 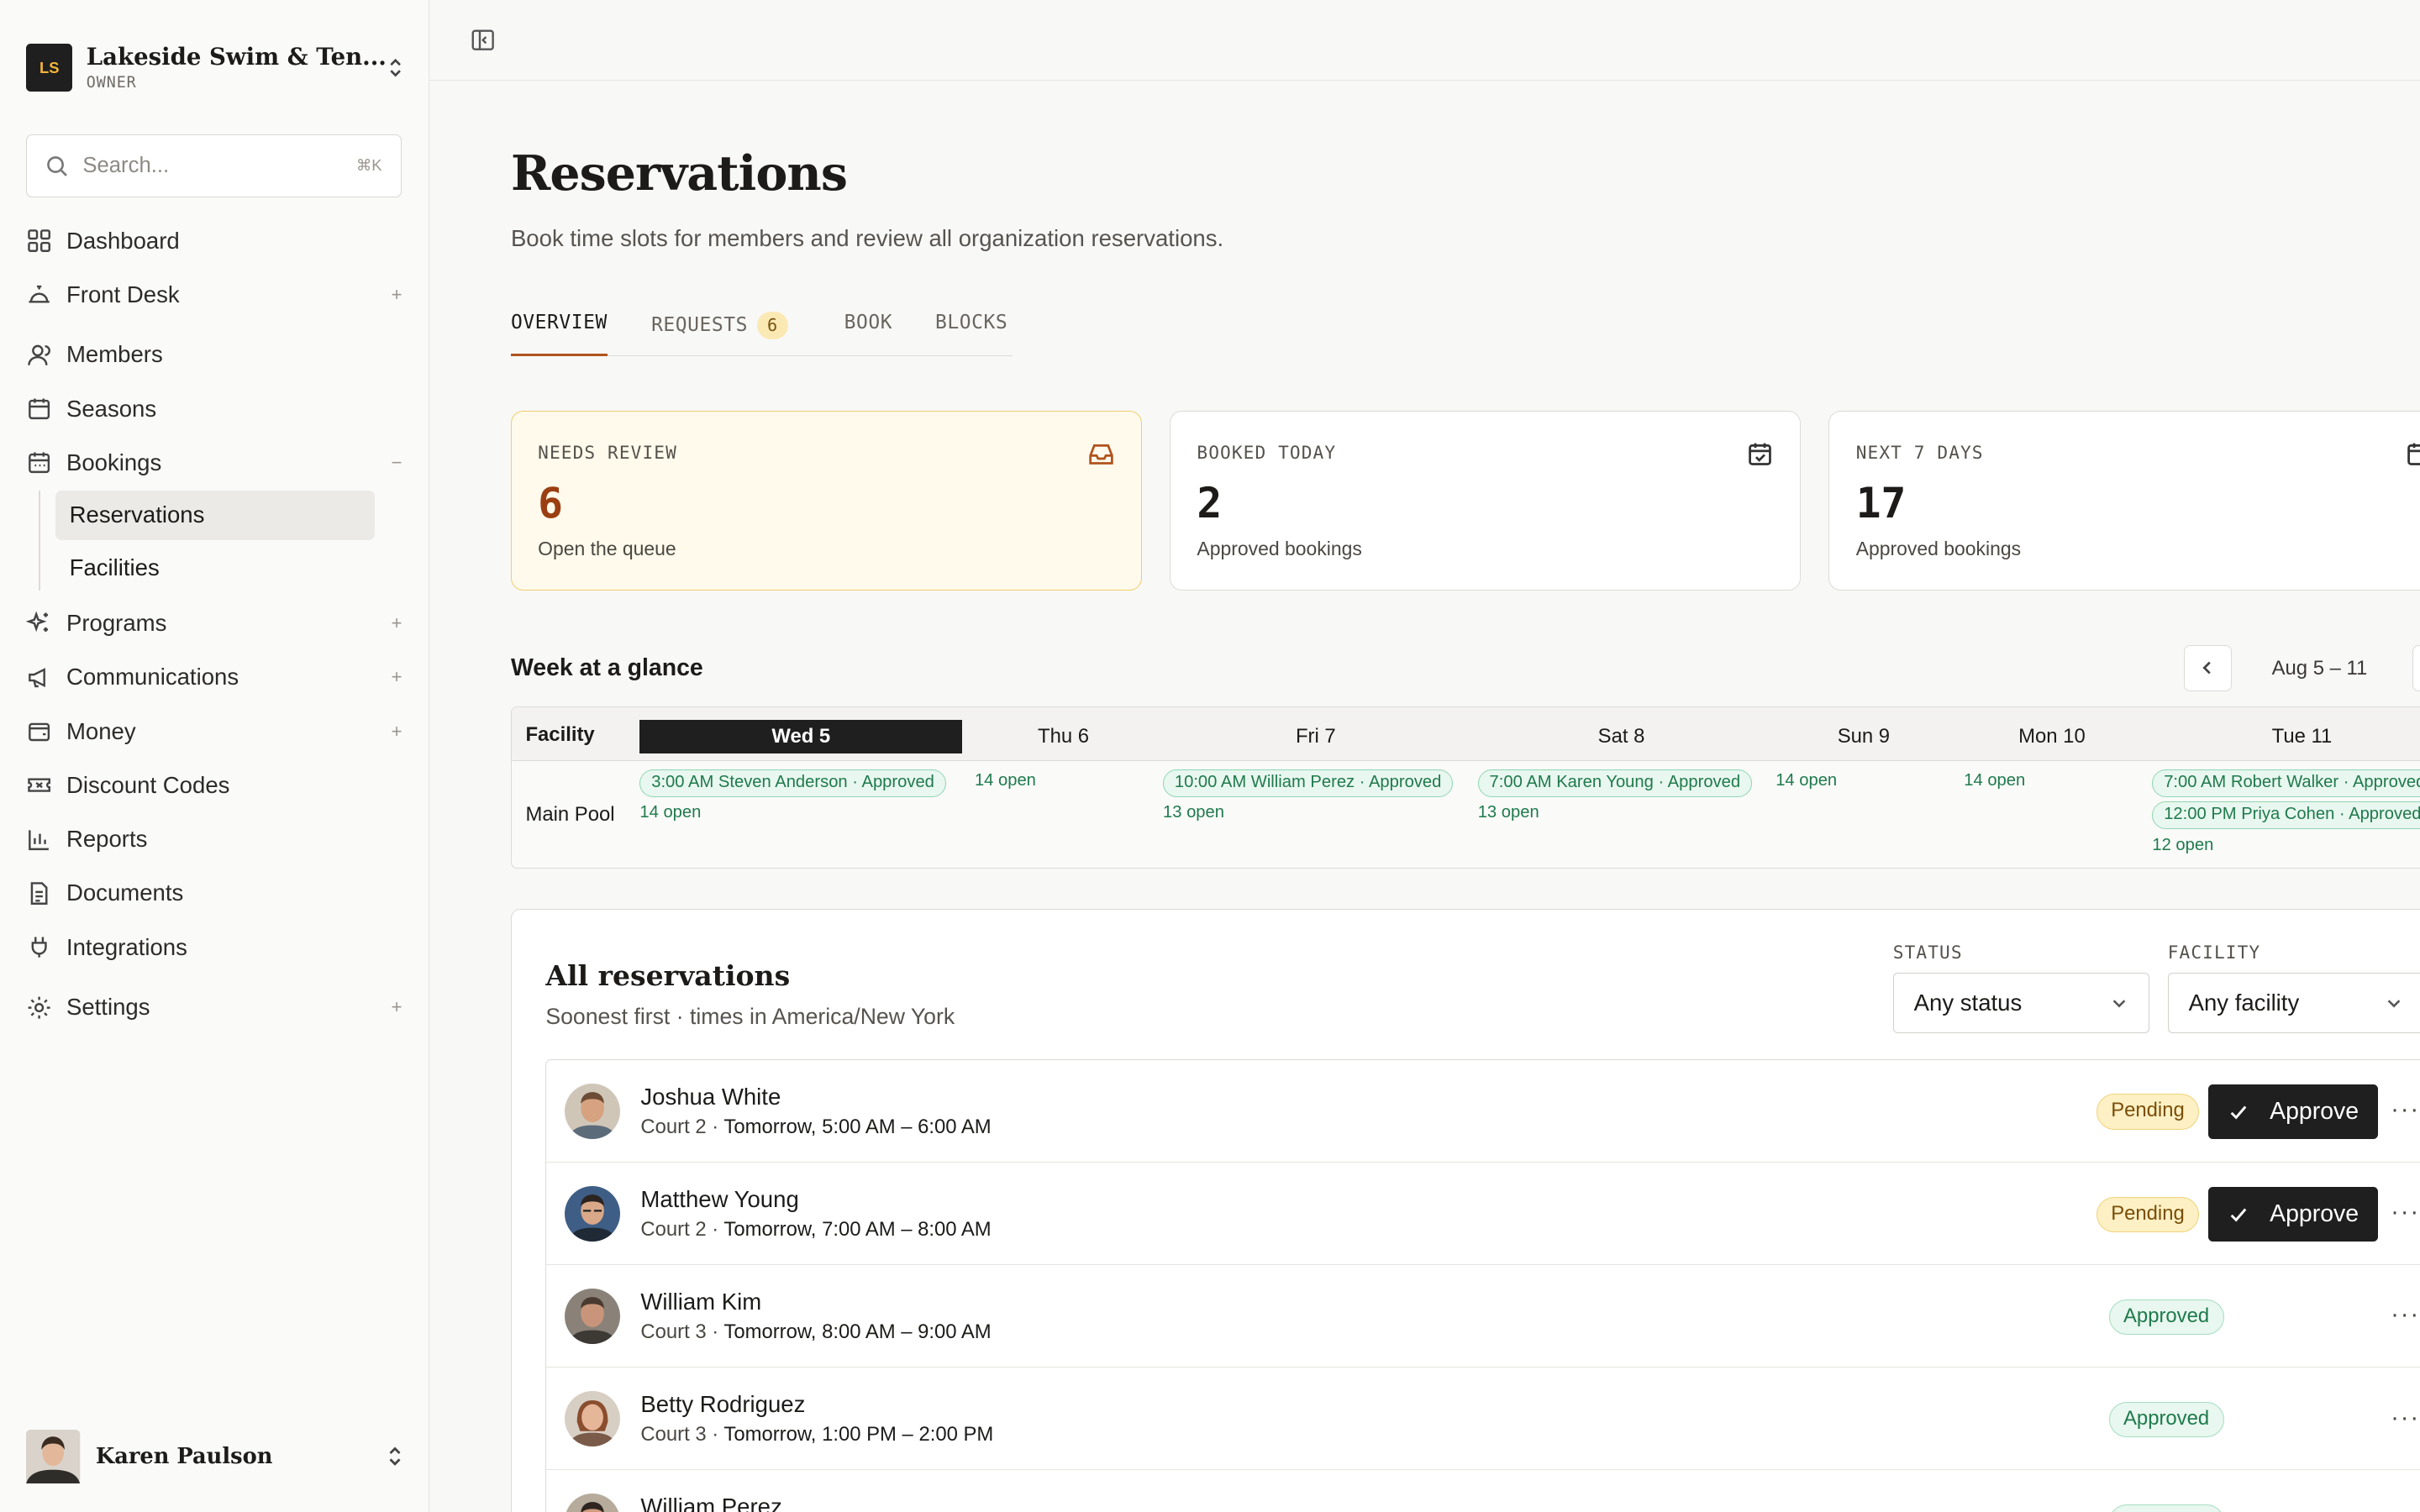 What do you see at coordinates (2286, 815) in the screenshot?
I see `booking-chip: 12:00 PM Priya Cohen · Approved` at bounding box center [2286, 815].